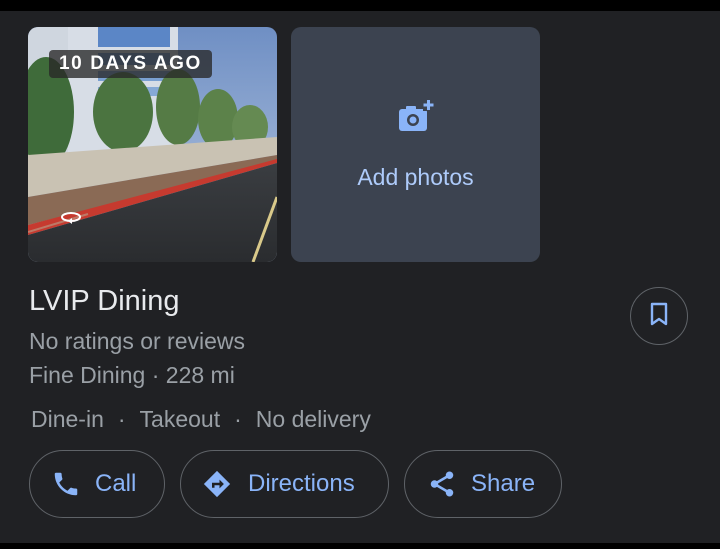 This screenshot has height=549, width=720. I want to click on street-view-360-icon, so click(71, 218).